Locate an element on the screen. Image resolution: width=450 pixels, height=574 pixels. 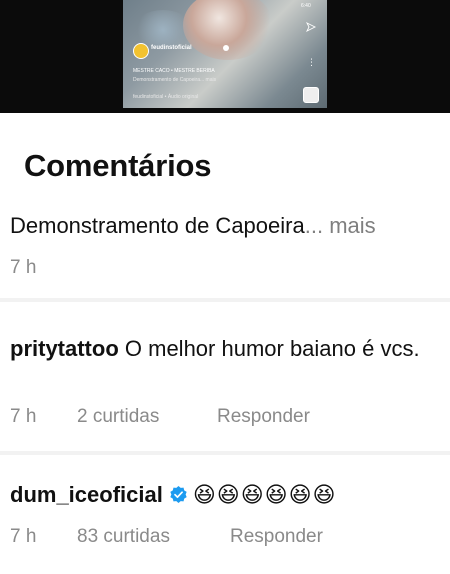
verified-icon is located at coordinates (178, 494).